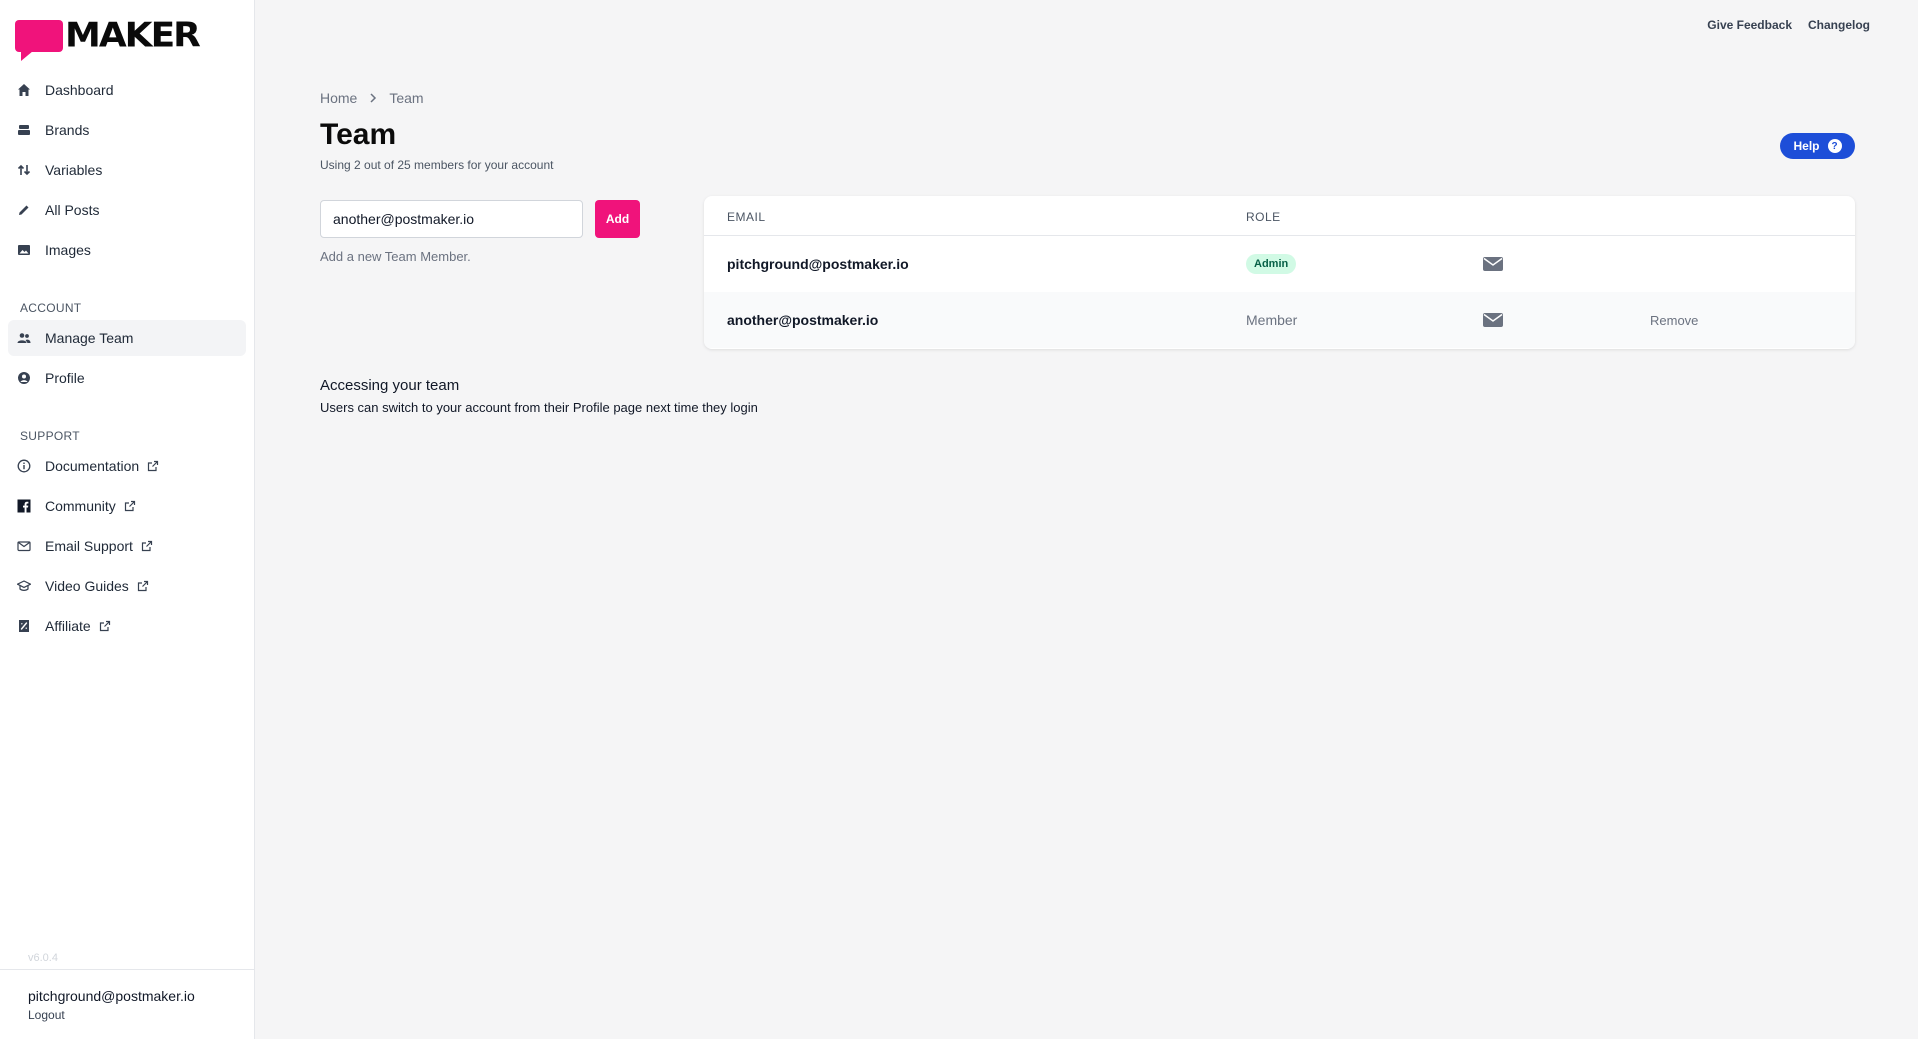 The height and width of the screenshot is (1039, 1918). What do you see at coordinates (1263, 217) in the screenshot?
I see `role-column-header: ROLE` at bounding box center [1263, 217].